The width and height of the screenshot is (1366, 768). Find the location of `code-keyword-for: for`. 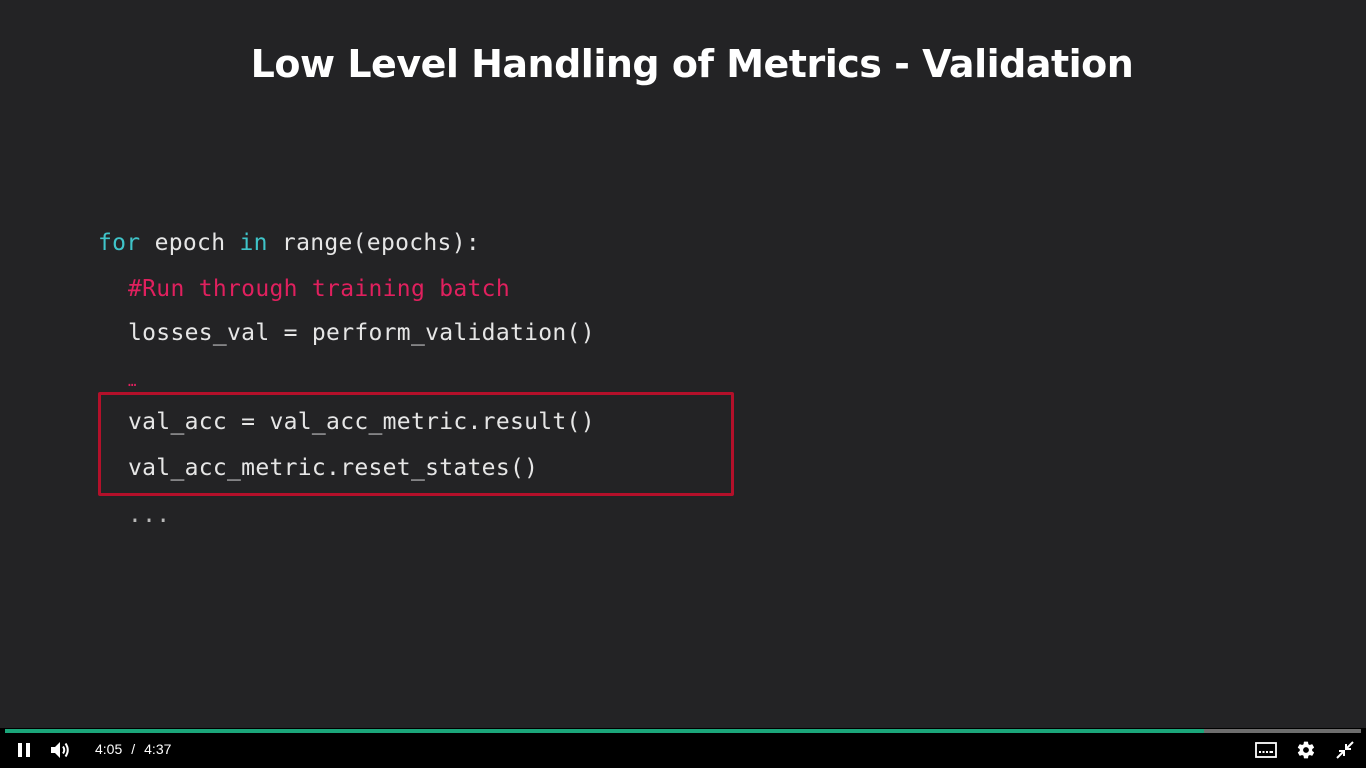

code-keyword-for: for is located at coordinates (119, 243).